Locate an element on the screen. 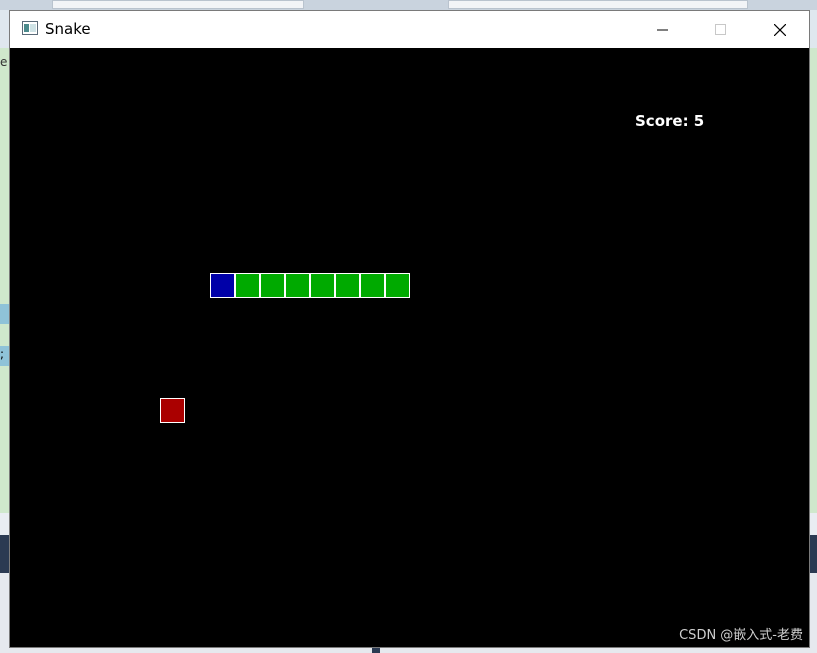 This screenshot has height=653, width=817. close-button is located at coordinates (780, 29).